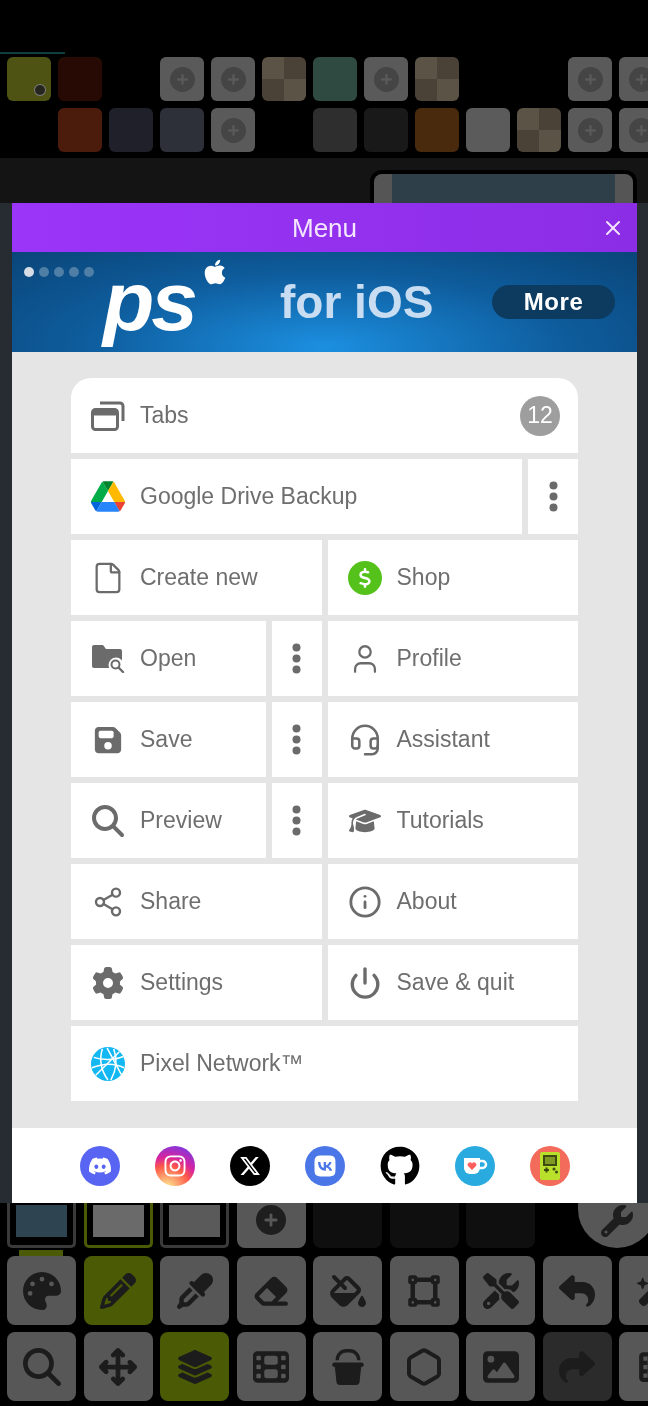 The height and width of the screenshot is (1406, 648). I want to click on menu-item: Create new, so click(196, 577).